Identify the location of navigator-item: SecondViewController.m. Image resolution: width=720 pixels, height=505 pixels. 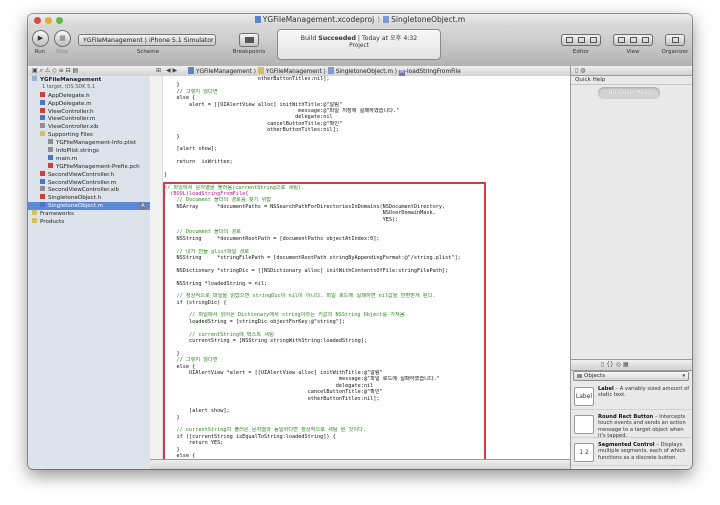
(89, 182).